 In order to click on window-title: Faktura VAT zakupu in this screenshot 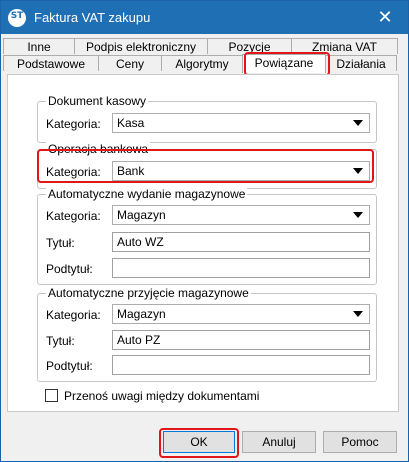, I will do `click(92, 17)`.